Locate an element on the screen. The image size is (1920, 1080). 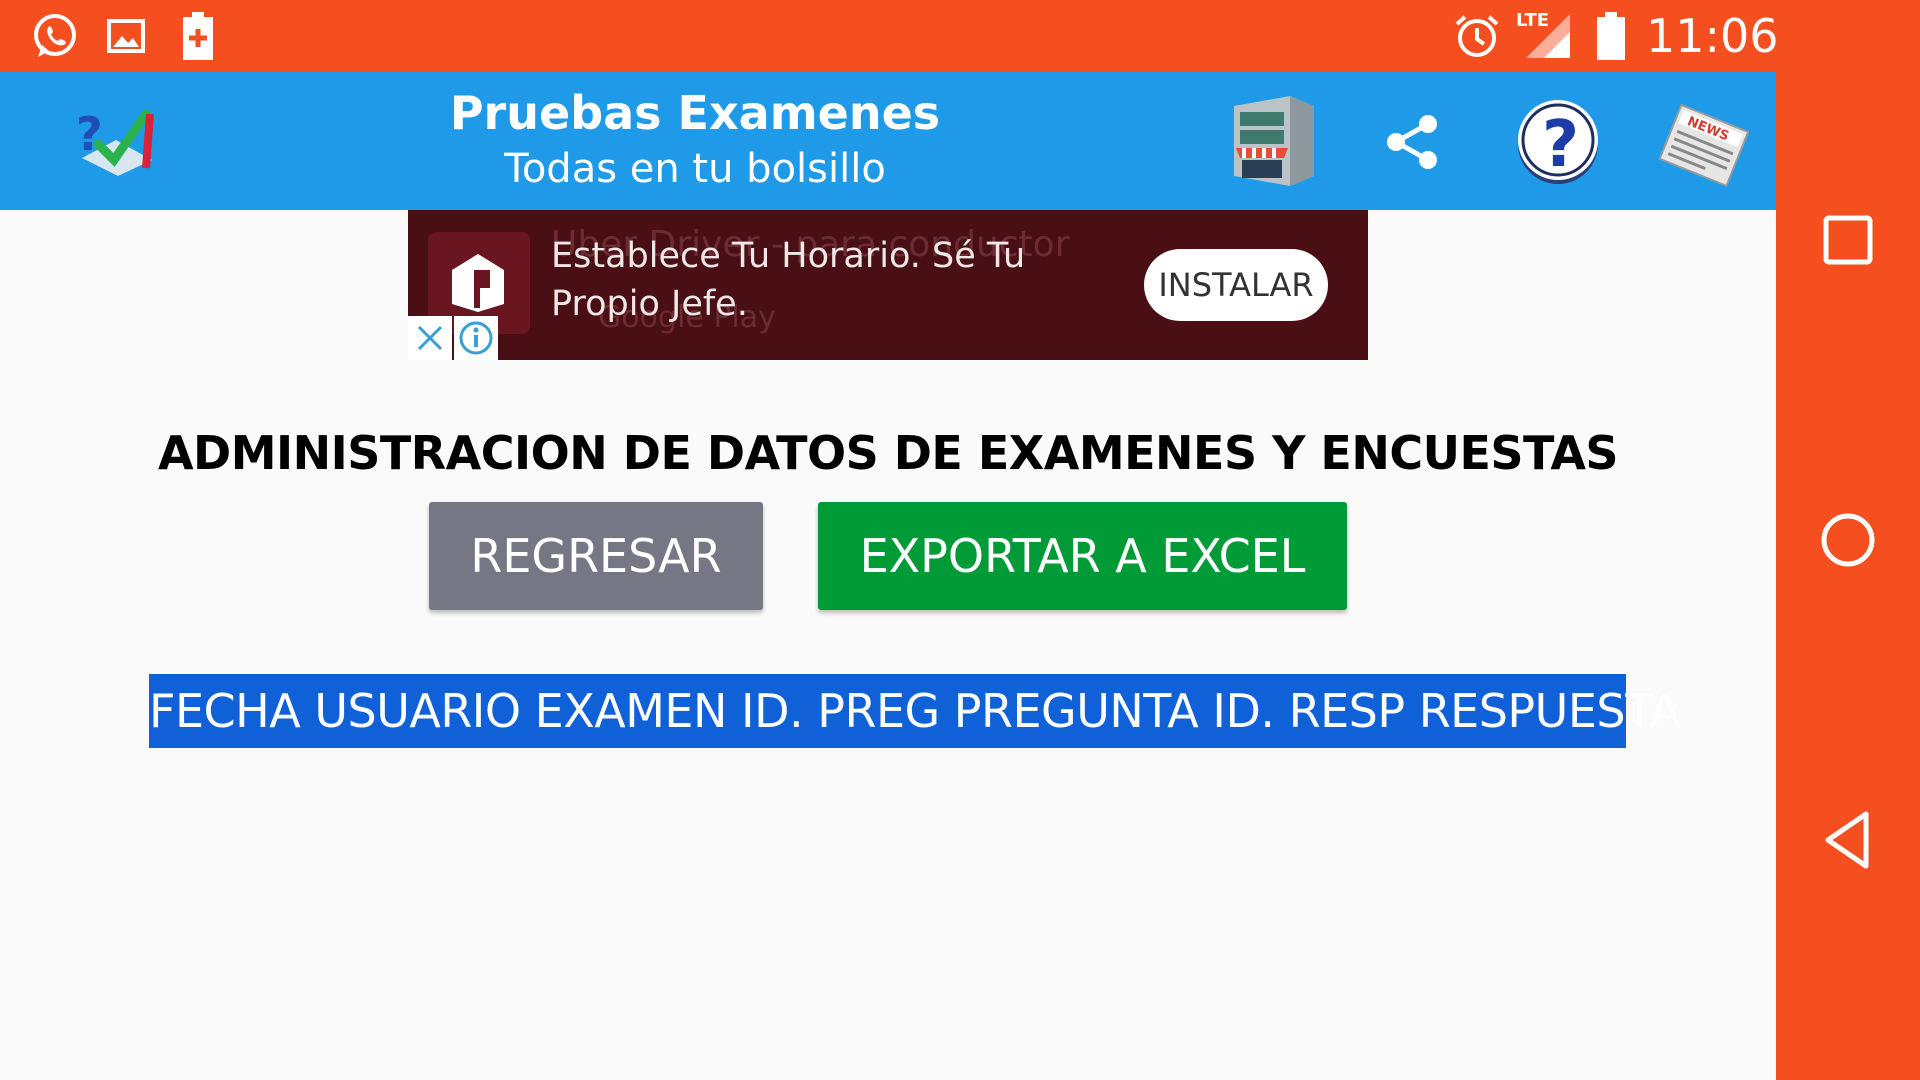
alarm-icon is located at coordinates (1477, 36).